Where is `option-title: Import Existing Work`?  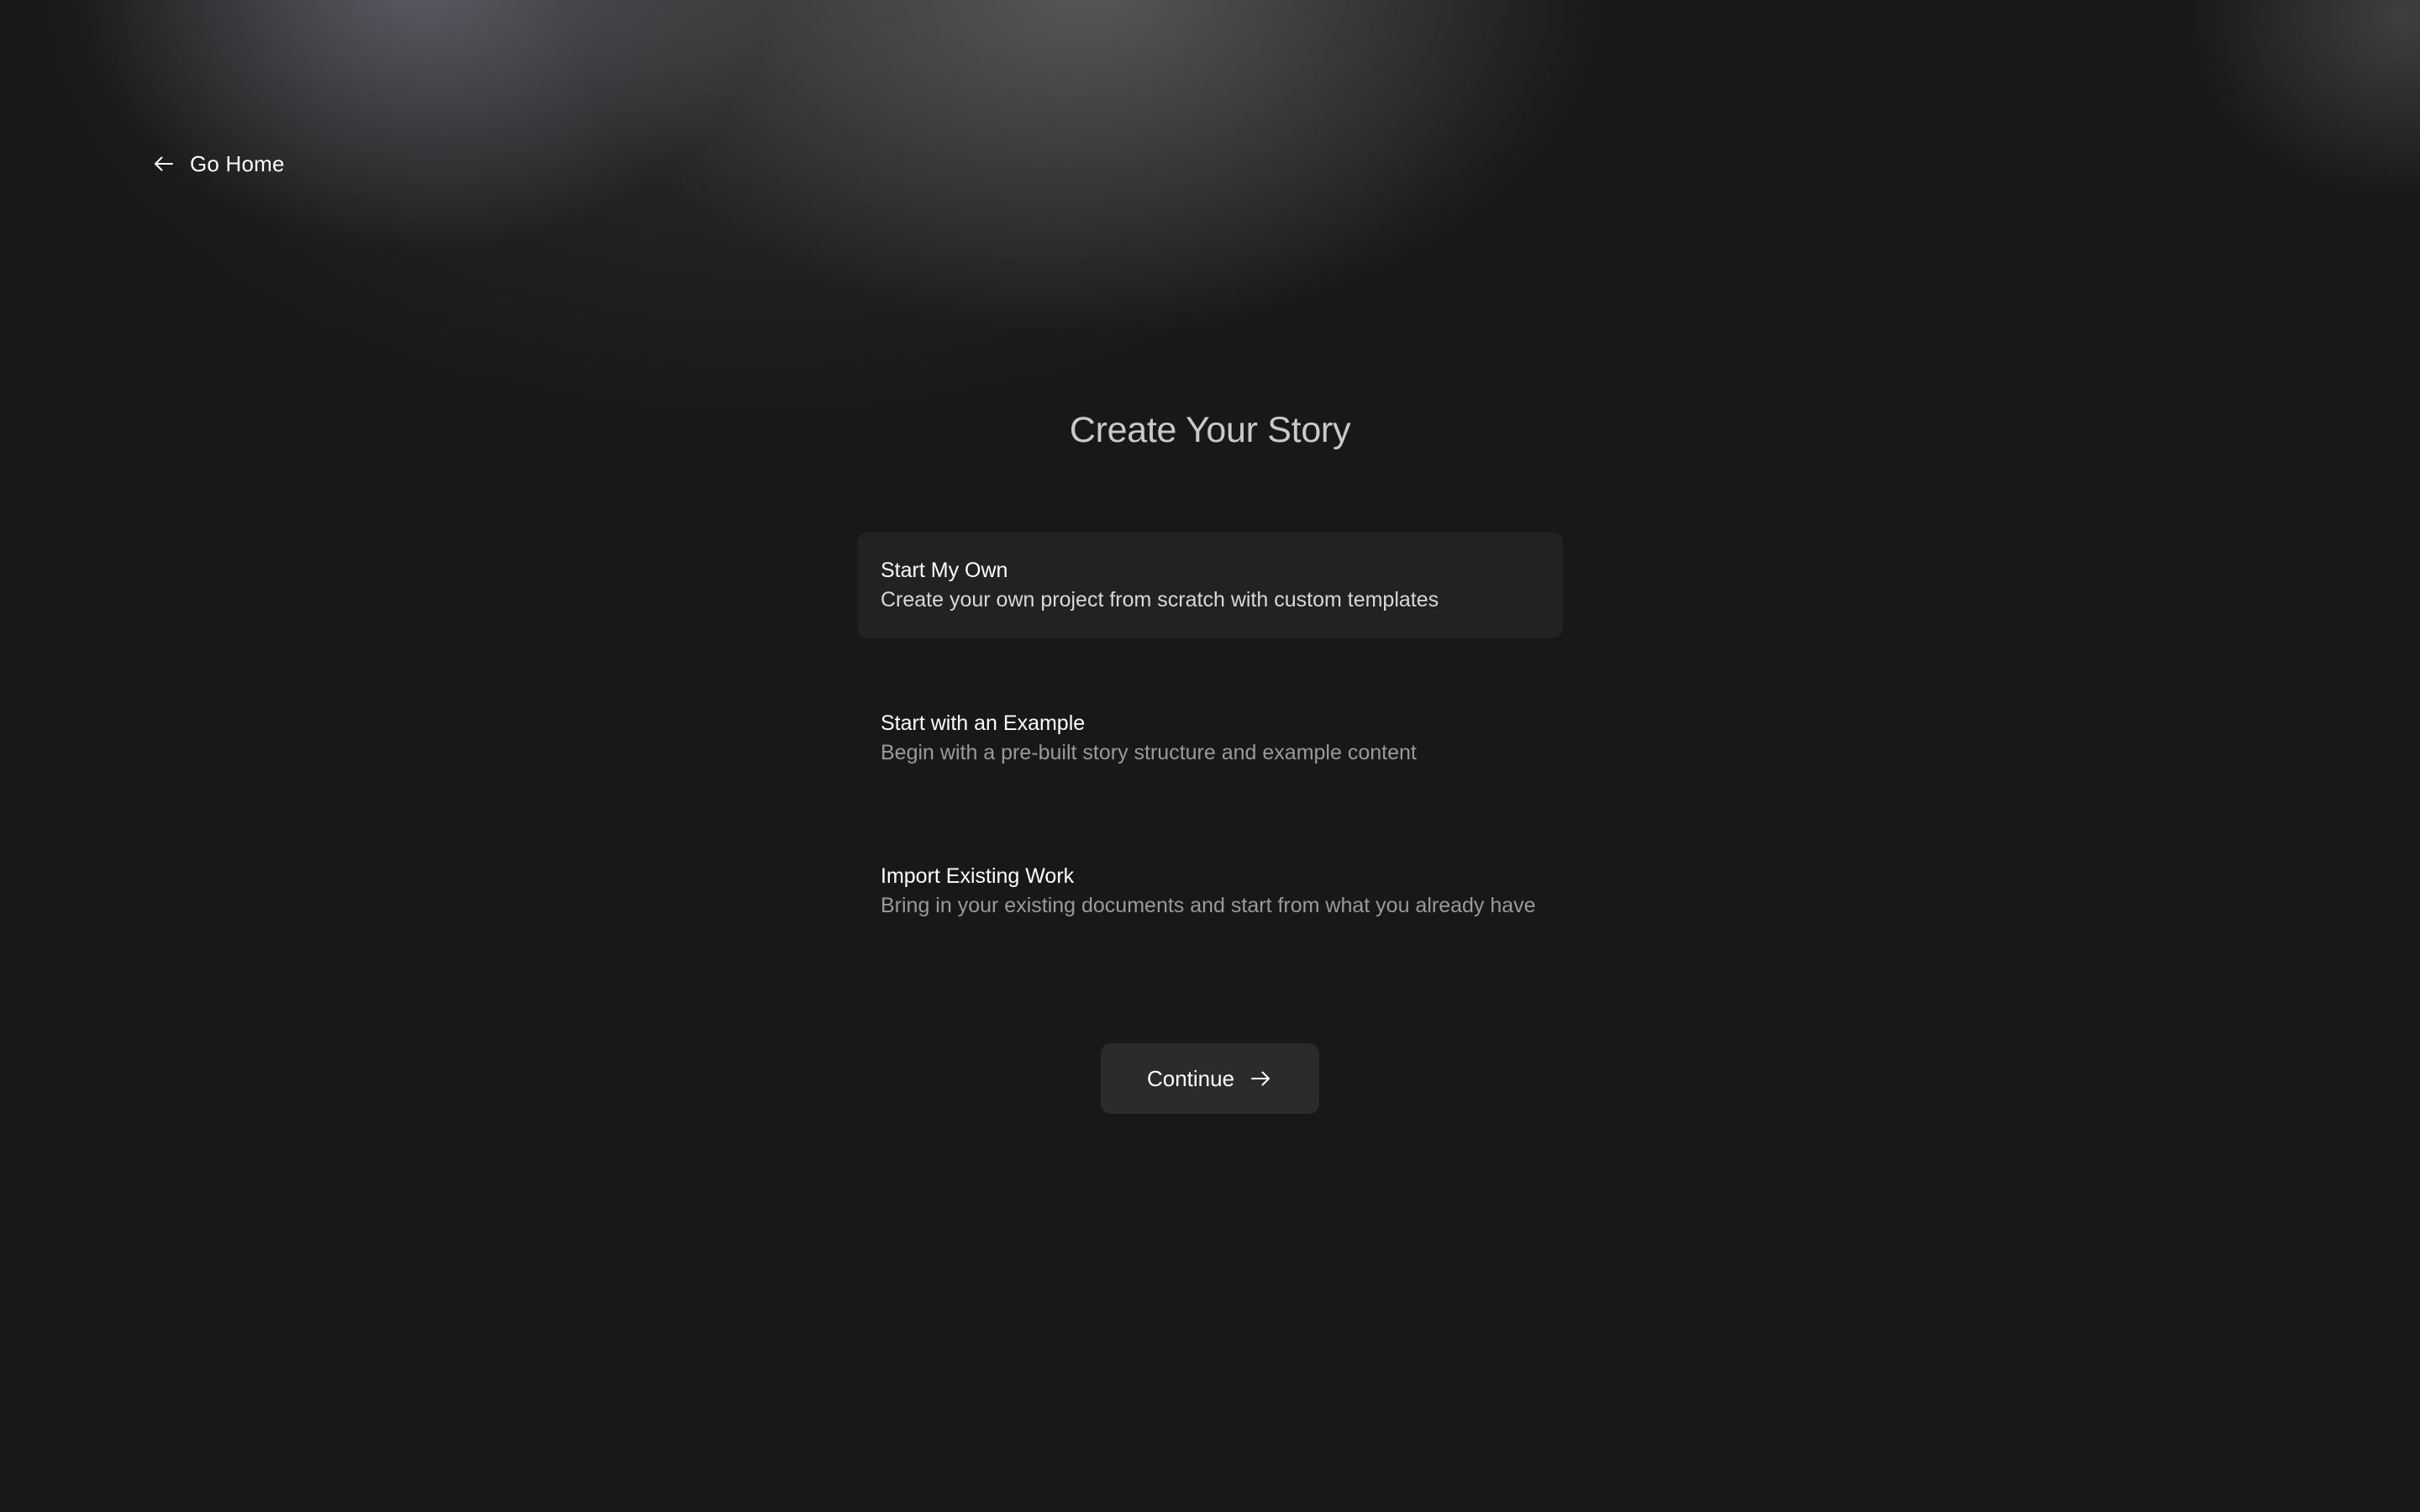 option-title: Import Existing Work is located at coordinates (978, 876).